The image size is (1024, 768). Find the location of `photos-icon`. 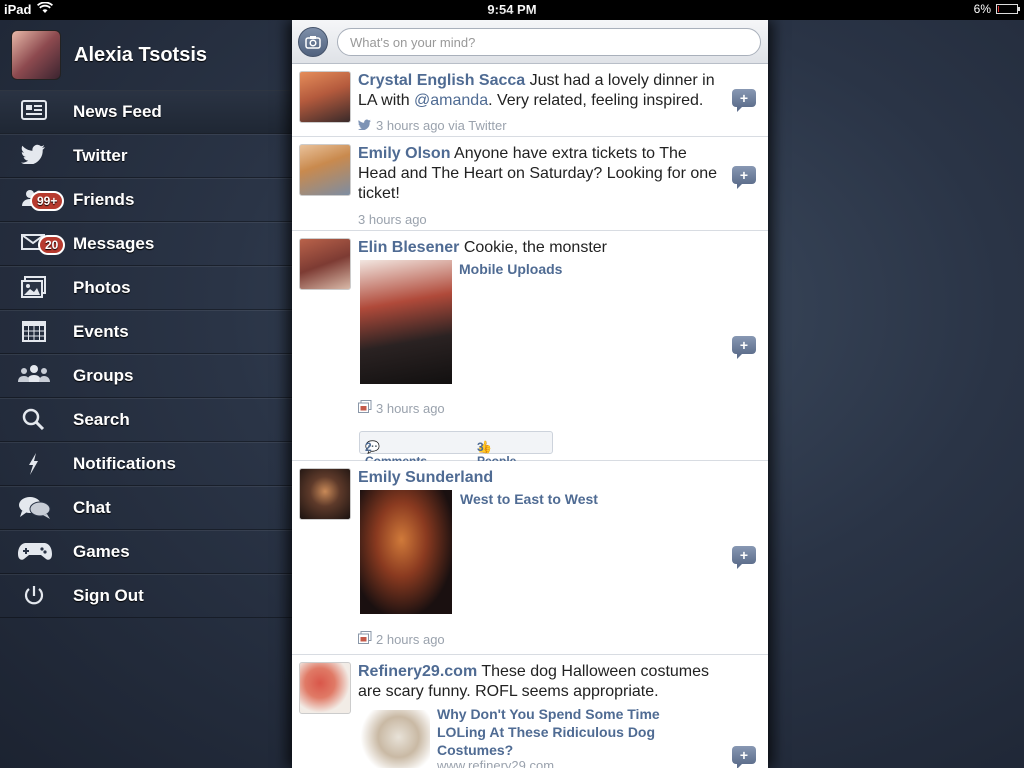

photos-icon is located at coordinates (34, 288).